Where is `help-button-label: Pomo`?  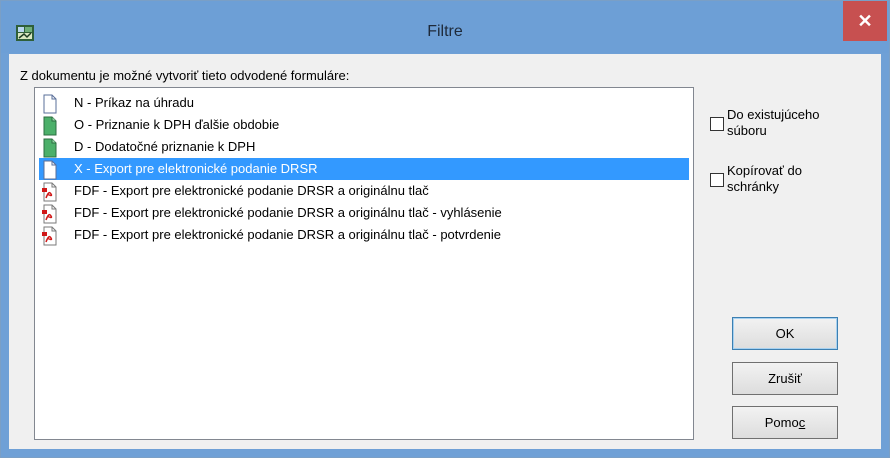
help-button-label: Pomo is located at coordinates (781, 422).